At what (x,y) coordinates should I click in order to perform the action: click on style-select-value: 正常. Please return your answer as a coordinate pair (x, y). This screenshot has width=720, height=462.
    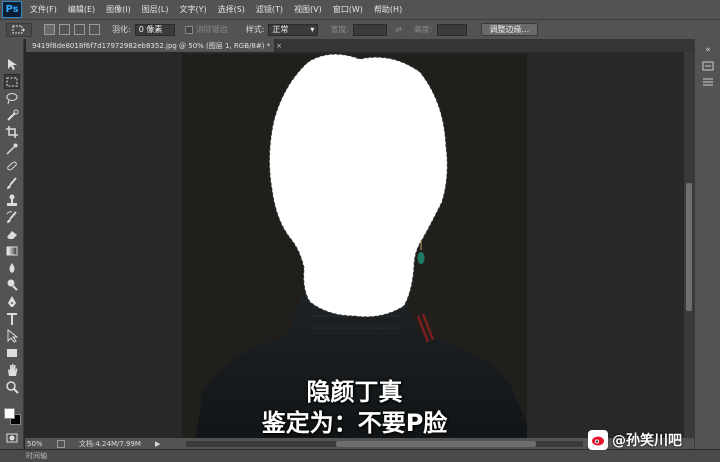
    Looking at the image, I should click on (280, 29).